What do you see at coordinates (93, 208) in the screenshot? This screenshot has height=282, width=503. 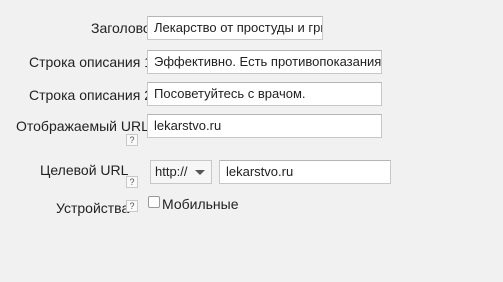 I see `devices-label: Устройства` at bounding box center [93, 208].